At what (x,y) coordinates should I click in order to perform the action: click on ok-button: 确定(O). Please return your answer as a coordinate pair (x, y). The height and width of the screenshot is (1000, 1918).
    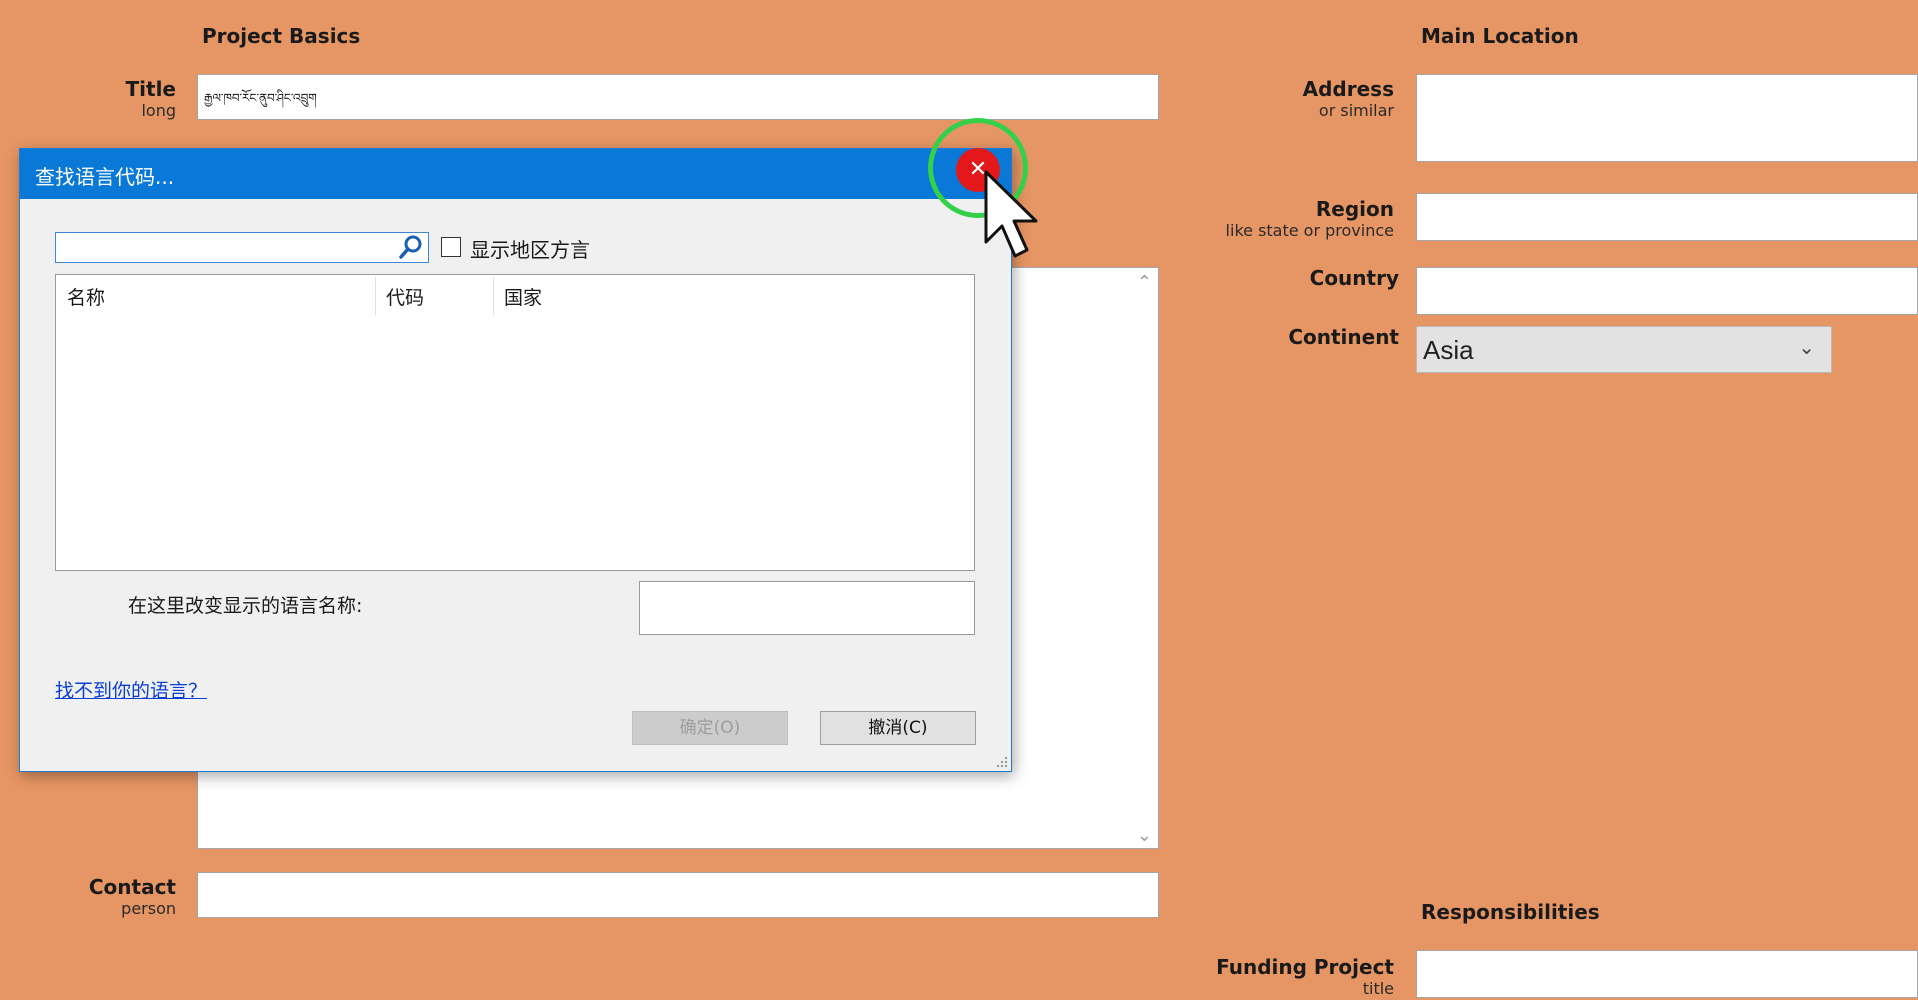
    Looking at the image, I should click on (710, 728).